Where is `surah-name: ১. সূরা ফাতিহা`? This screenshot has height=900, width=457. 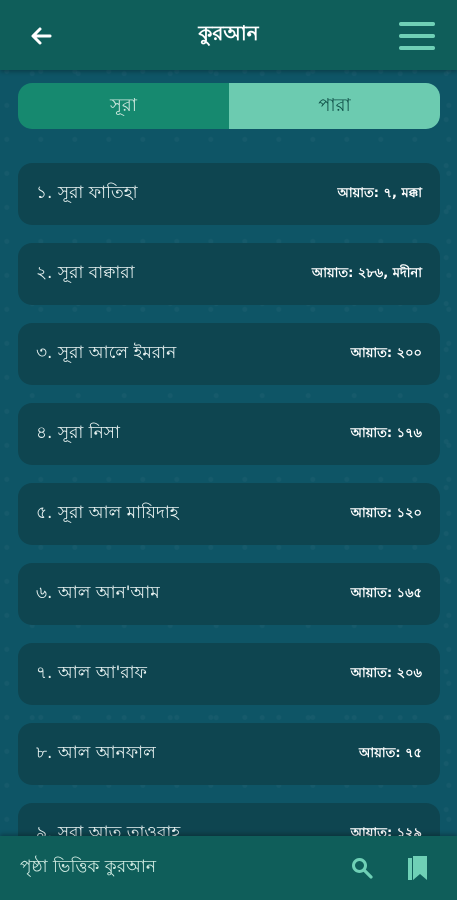
surah-name: ১. সূরা ফাতিহা is located at coordinates (87, 193).